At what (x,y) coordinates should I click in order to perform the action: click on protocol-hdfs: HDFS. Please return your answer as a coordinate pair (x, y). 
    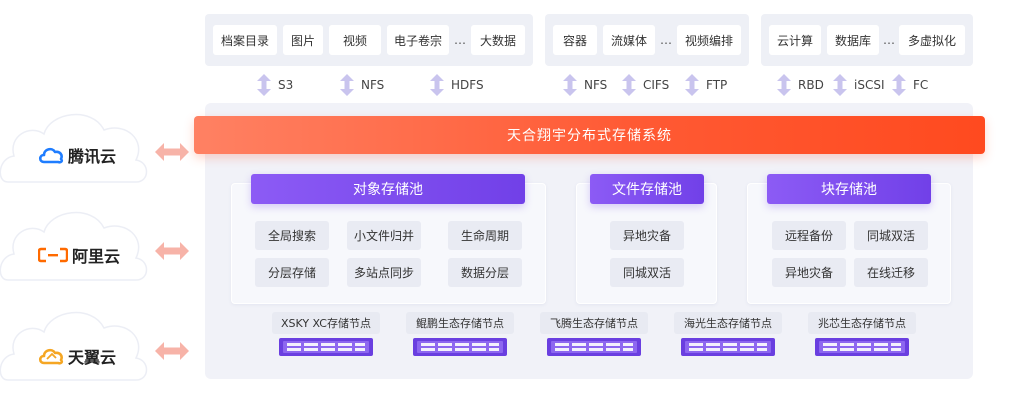
    Looking at the image, I should click on (457, 85).